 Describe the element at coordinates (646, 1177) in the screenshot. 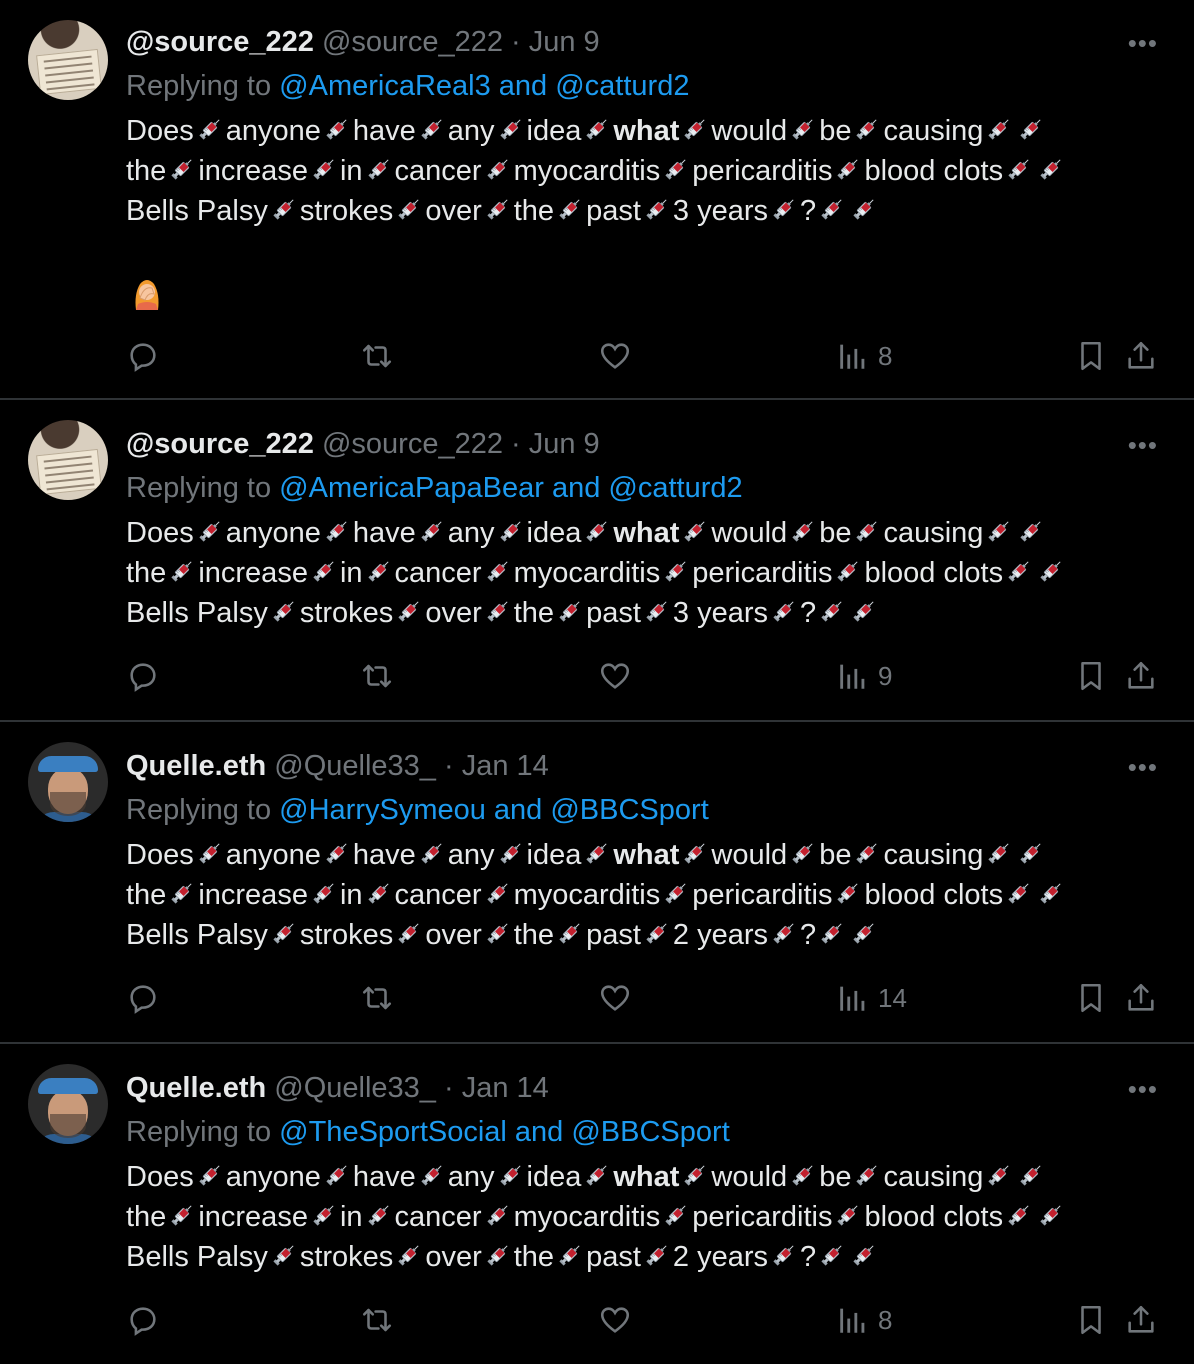

I see `tweet-word: what` at that location.